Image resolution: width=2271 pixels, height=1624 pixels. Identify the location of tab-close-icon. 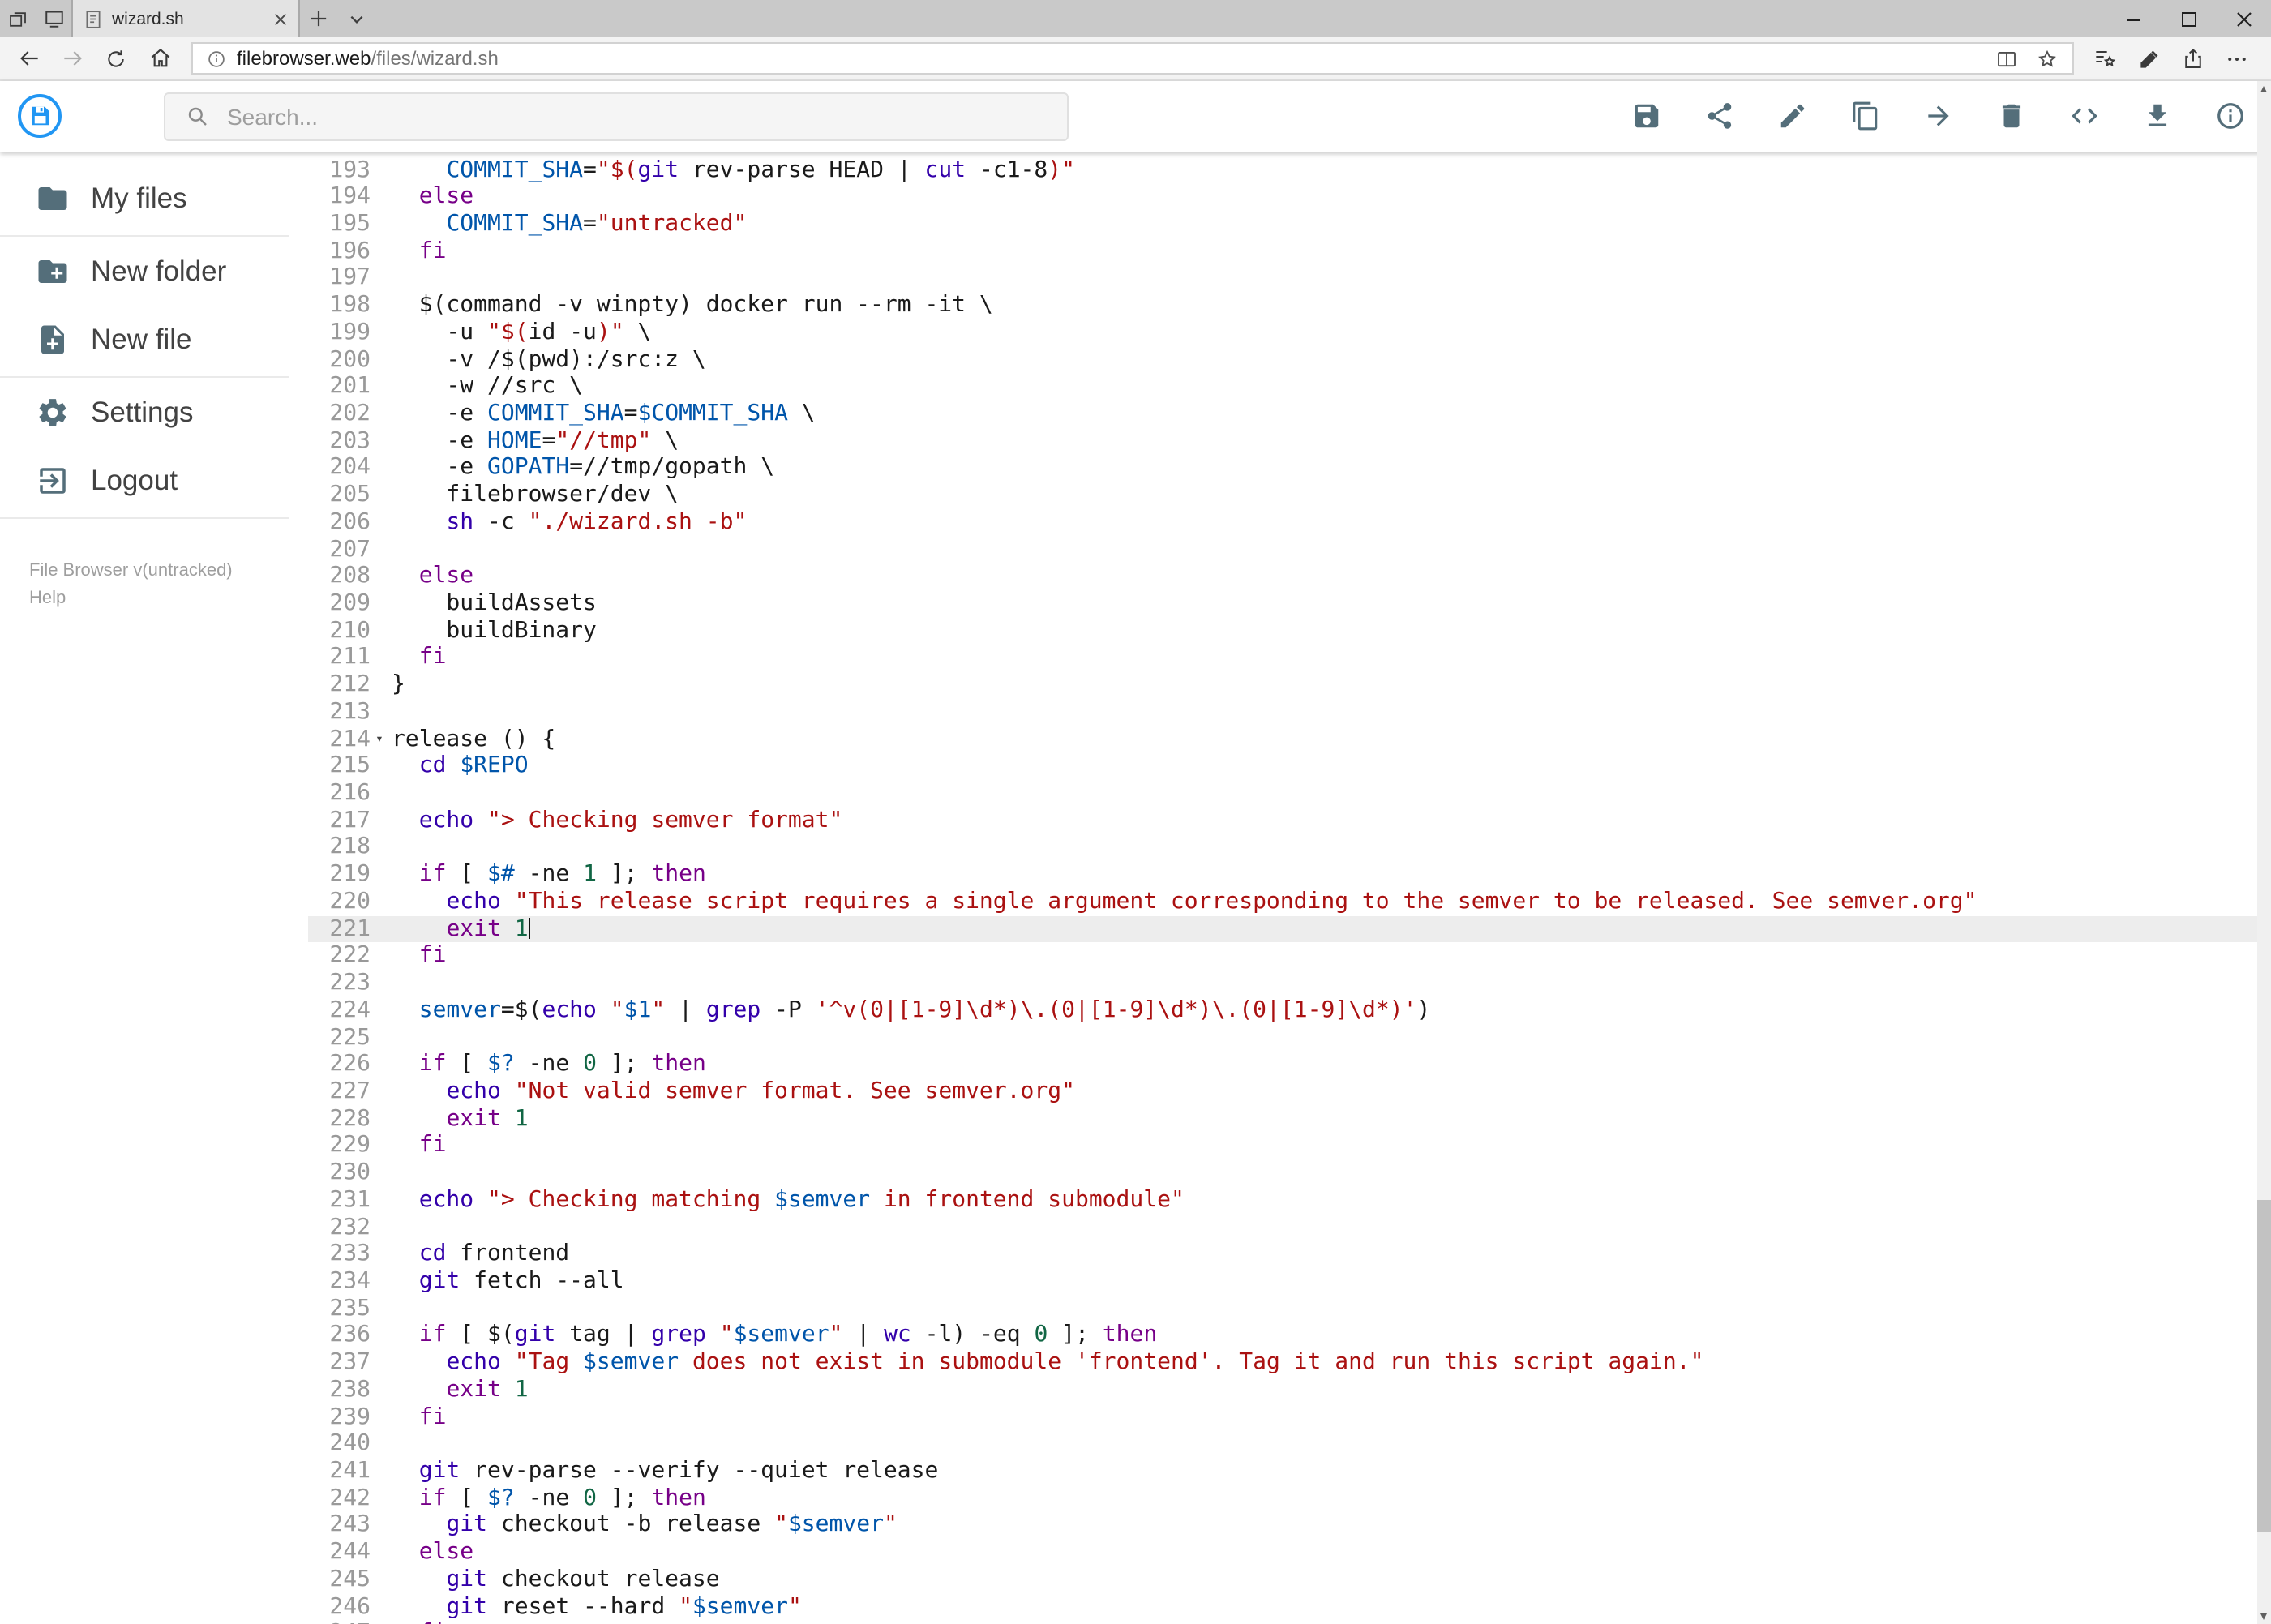
(281, 18).